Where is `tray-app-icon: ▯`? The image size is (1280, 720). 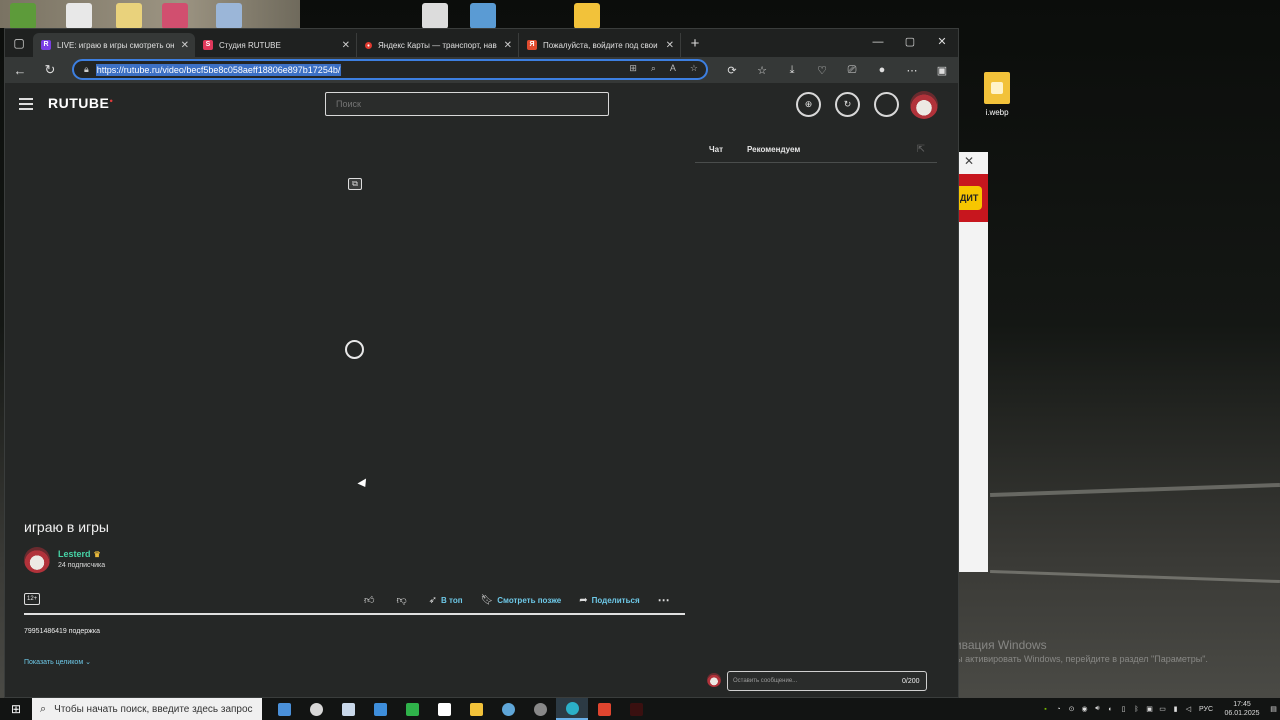 tray-app-icon: ▯ is located at coordinates (1123, 709).